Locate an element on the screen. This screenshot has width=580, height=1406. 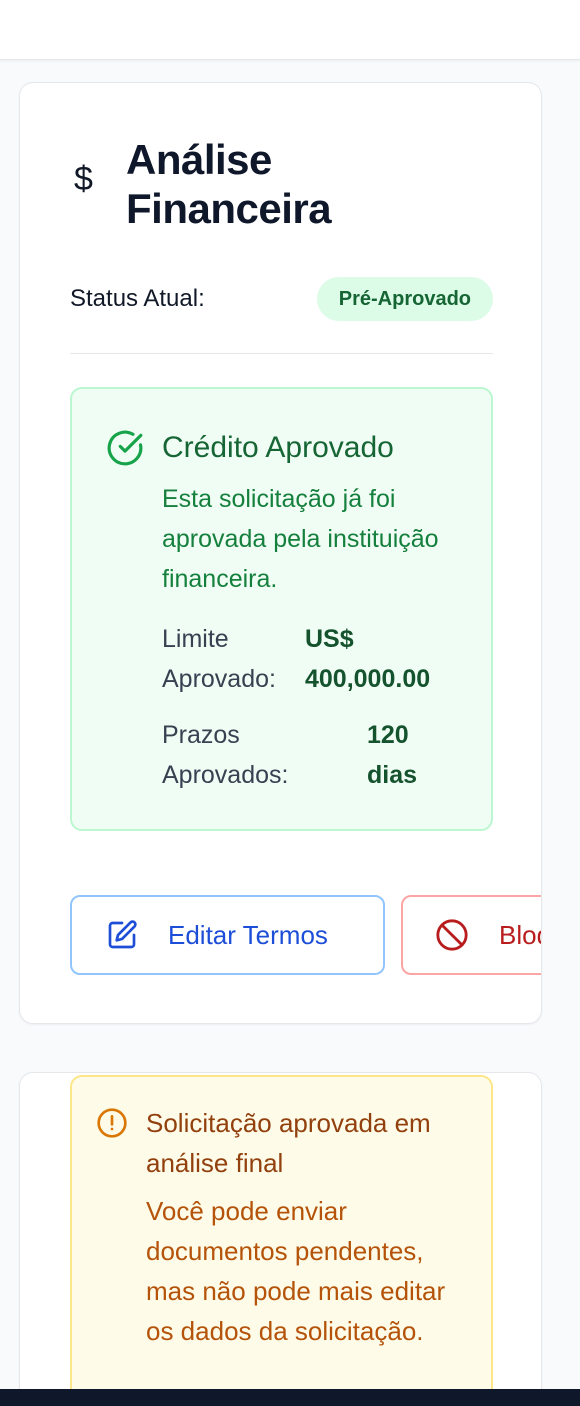
edit-terms-label: Editar Termos is located at coordinates (248, 934).